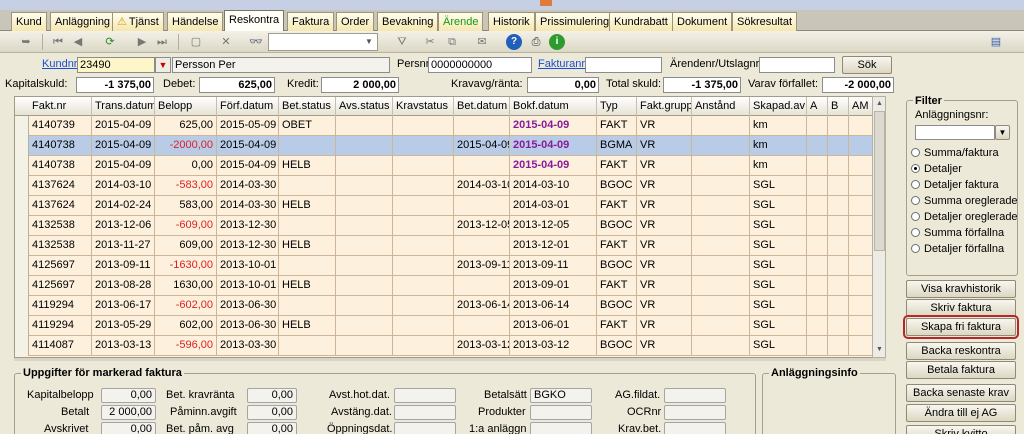 Image resolution: width=1024 pixels, height=434 pixels. Describe the element at coordinates (971, 201) in the screenshot. I see `filter-option-label: Summa oreglerade` at that location.